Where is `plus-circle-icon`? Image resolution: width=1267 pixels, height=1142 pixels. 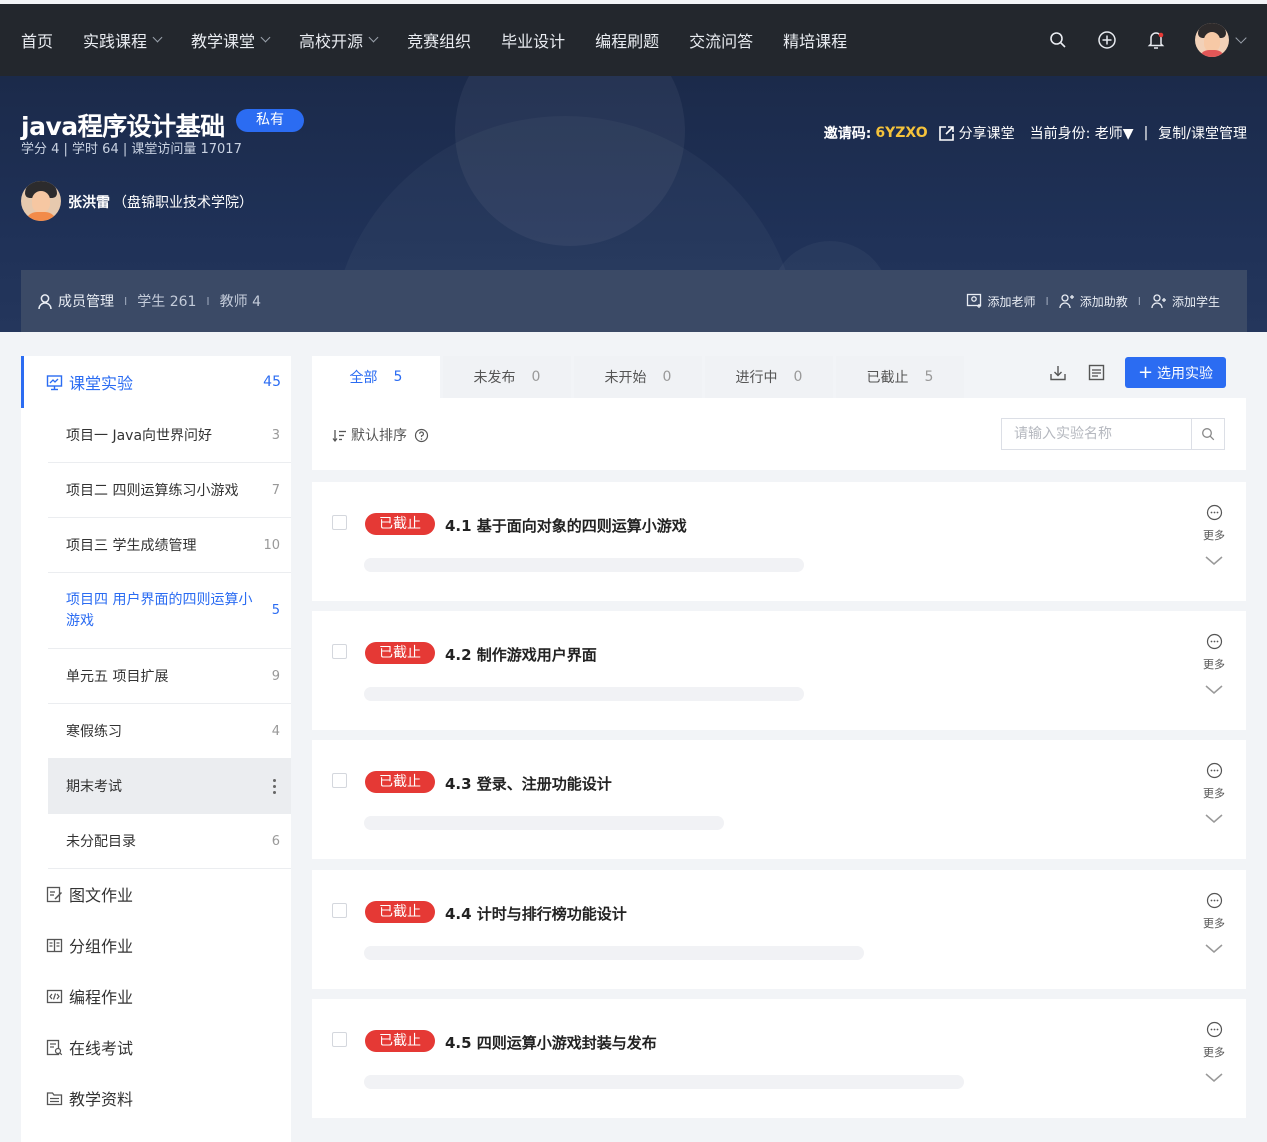 plus-circle-icon is located at coordinates (1107, 40).